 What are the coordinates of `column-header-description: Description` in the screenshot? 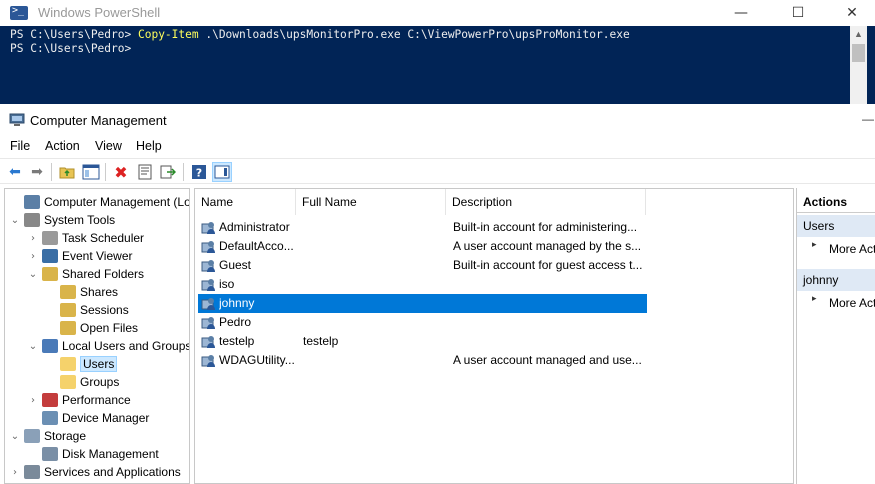 It's located at (546, 202).